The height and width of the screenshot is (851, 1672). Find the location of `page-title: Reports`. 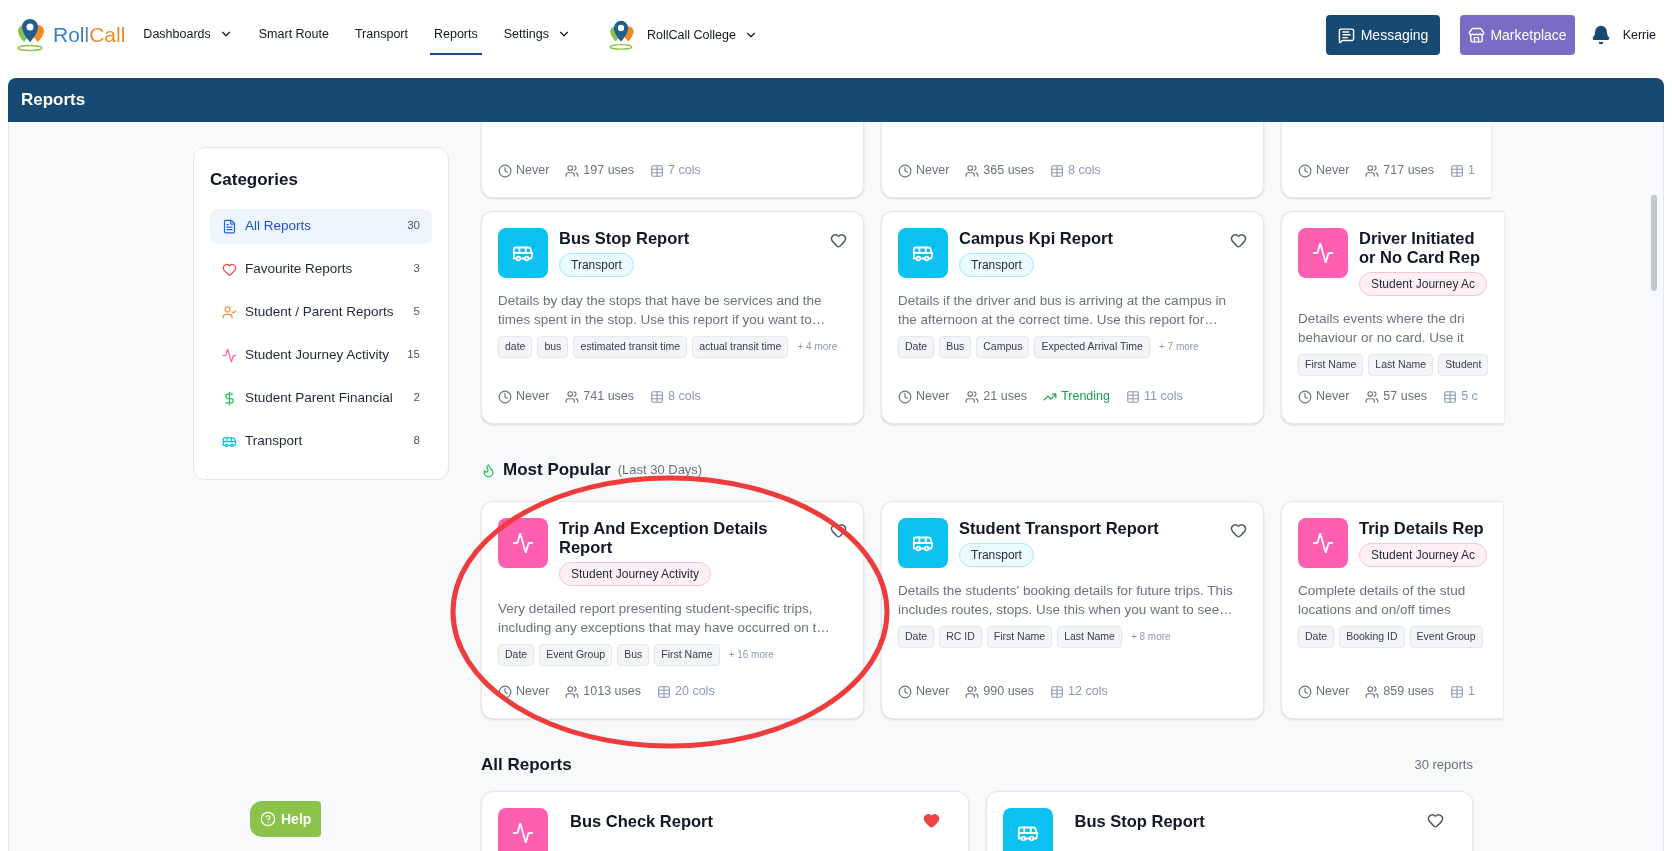

page-title: Reports is located at coordinates (53, 100).